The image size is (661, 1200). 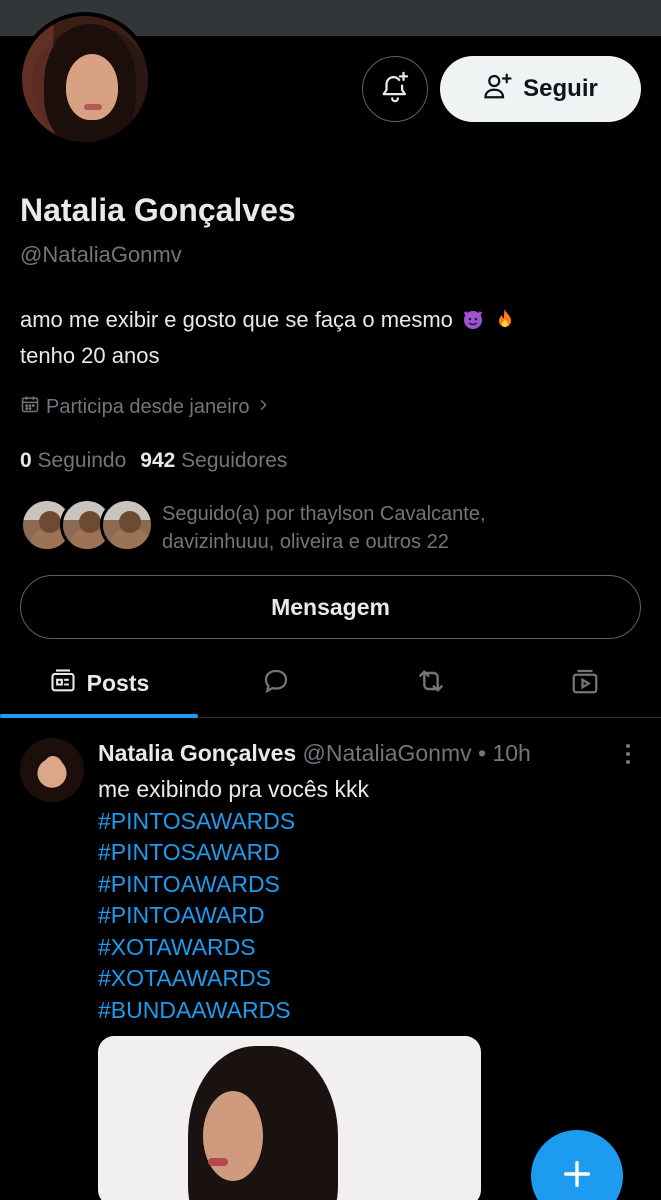 What do you see at coordinates (330, 607) in the screenshot?
I see `message-button: Mensagem` at bounding box center [330, 607].